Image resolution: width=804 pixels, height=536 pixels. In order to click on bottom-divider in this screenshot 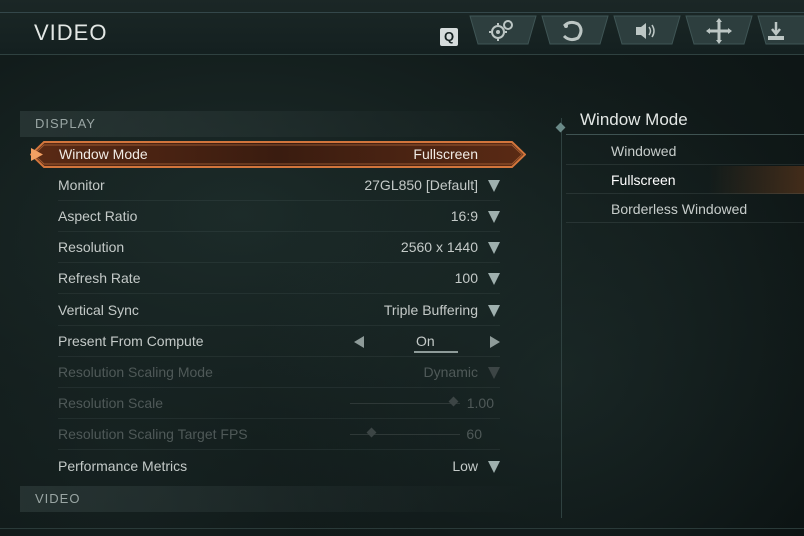, I will do `click(402, 528)`.